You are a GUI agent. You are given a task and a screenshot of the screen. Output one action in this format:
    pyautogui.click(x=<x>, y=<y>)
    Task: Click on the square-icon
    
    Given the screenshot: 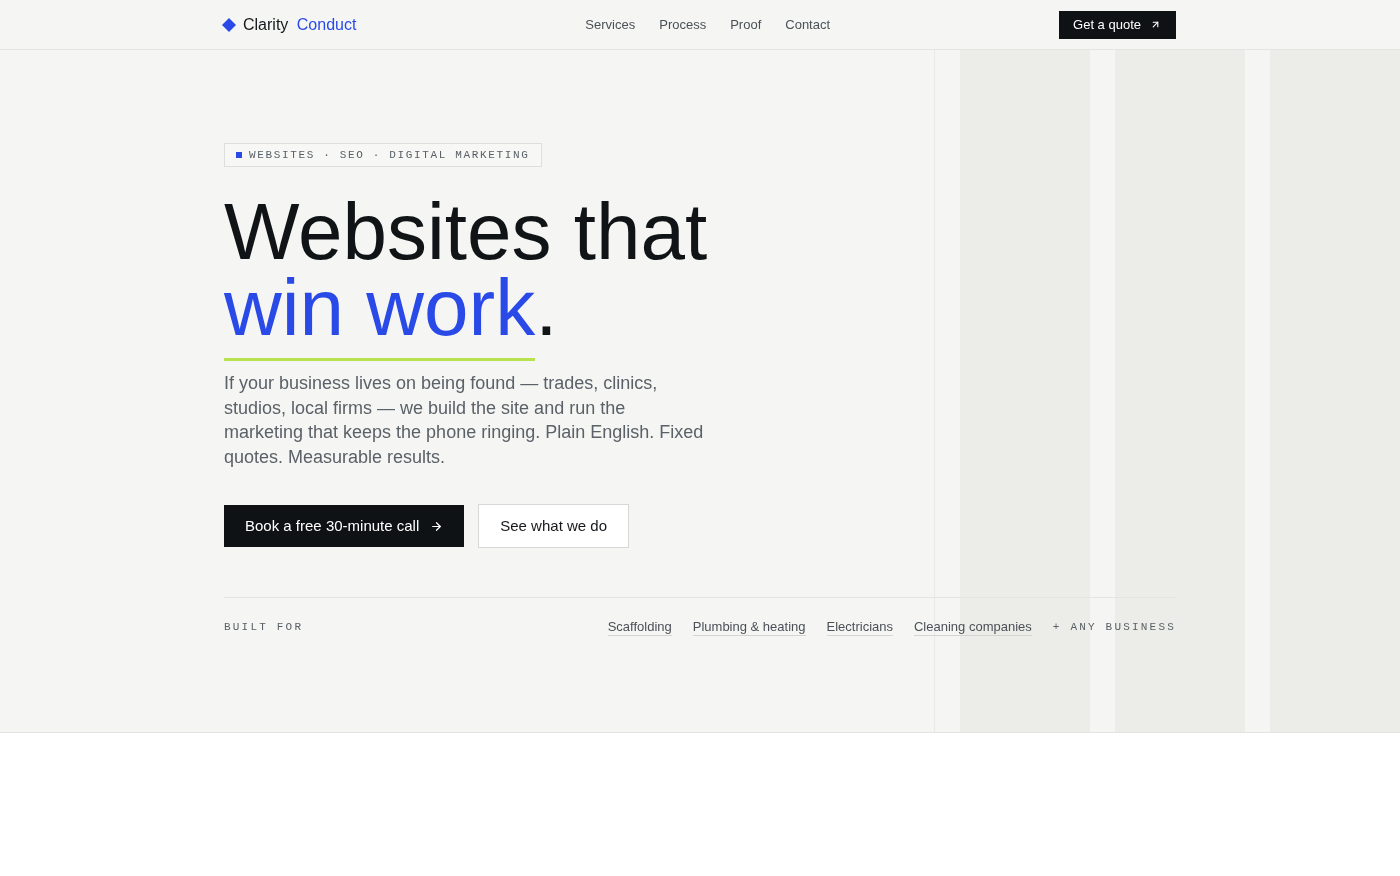 What is the action you would take?
    pyautogui.click(x=239, y=155)
    